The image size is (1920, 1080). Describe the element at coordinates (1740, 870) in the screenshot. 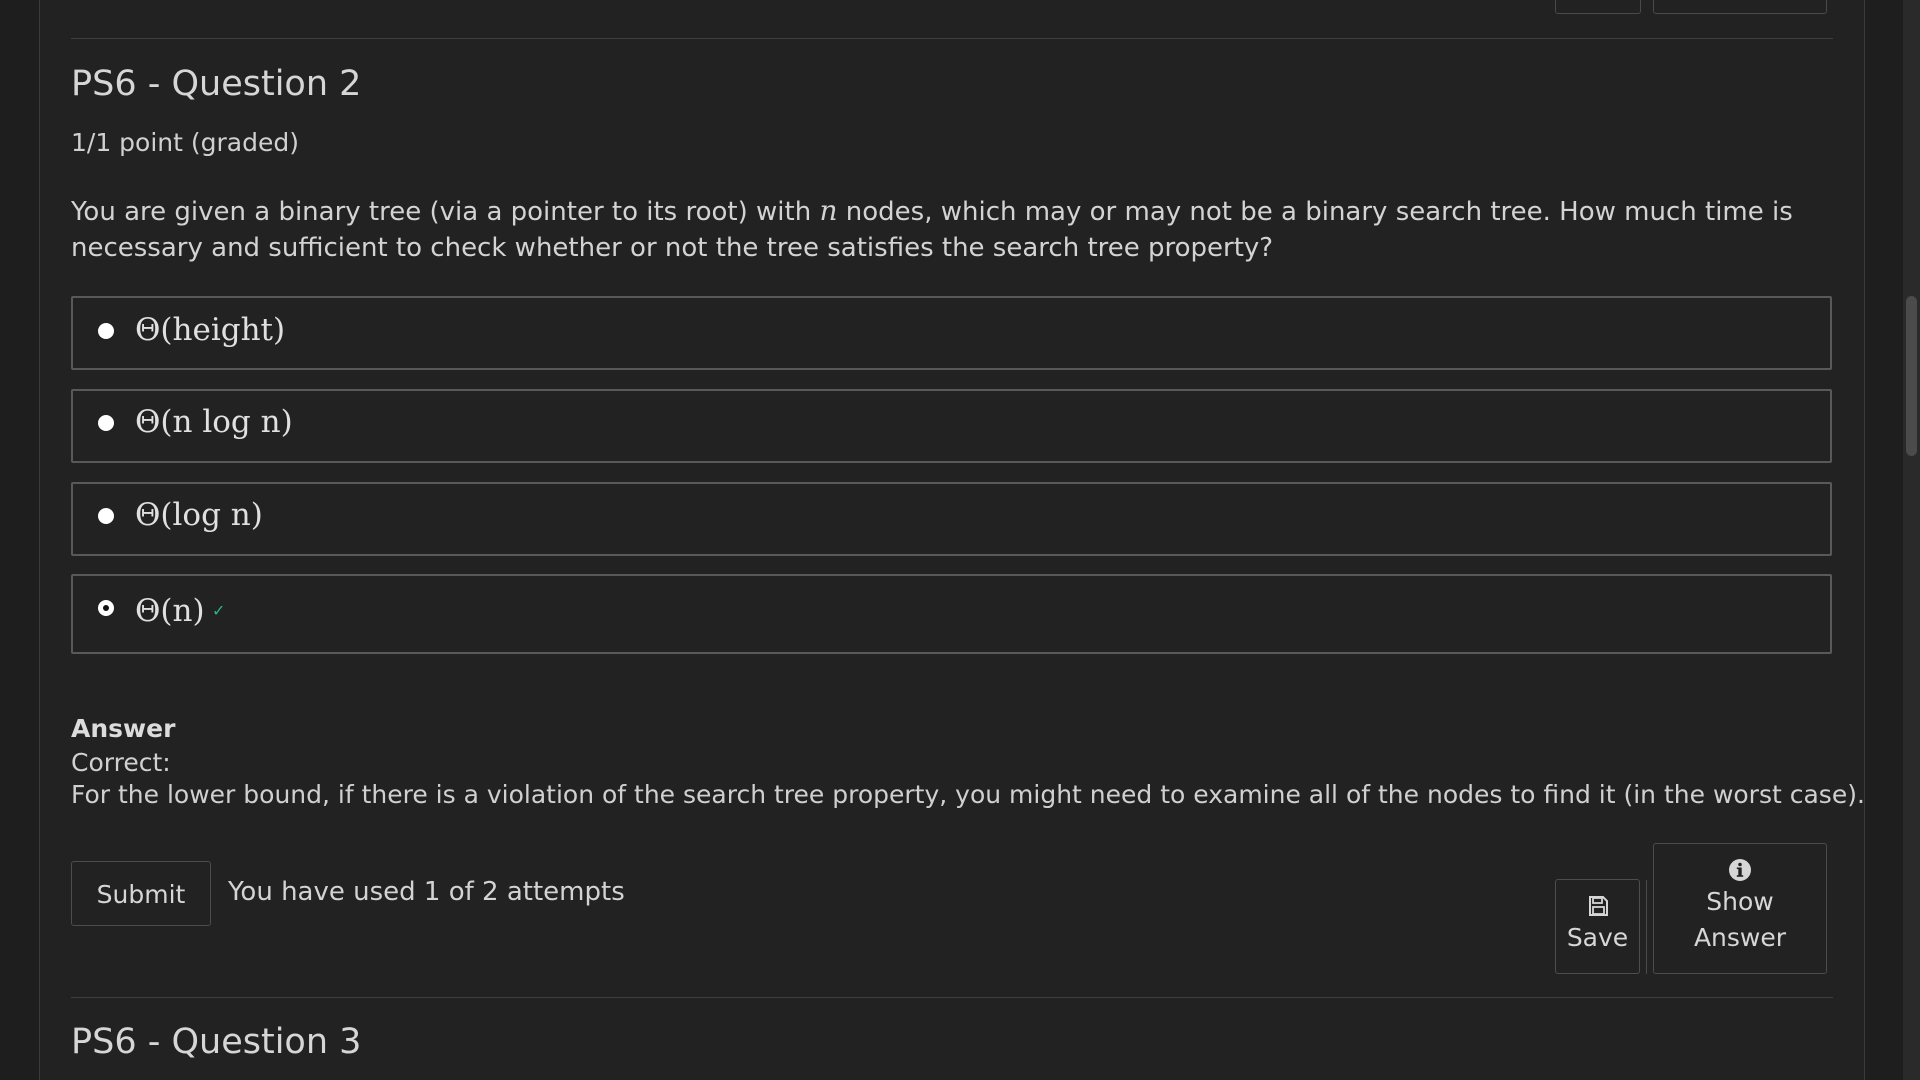

I see `info-circle-icon` at that location.